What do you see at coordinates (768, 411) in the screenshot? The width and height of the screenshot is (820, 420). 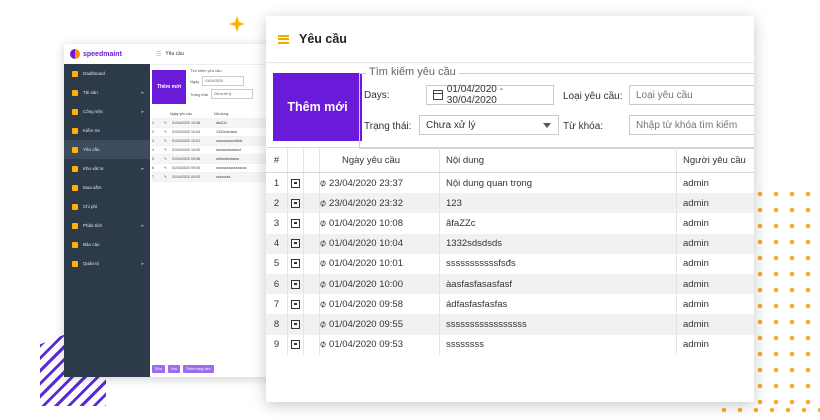 I see `dots-decoration-bottom` at bounding box center [768, 411].